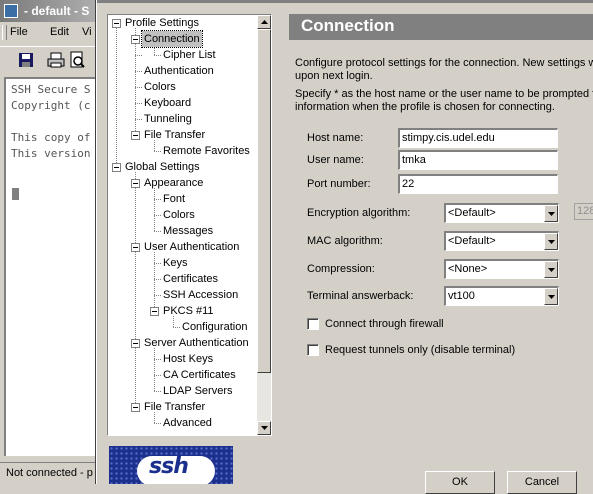 Image resolution: width=593 pixels, height=494 pixels. I want to click on tree-item-ssh-accession: SSH Accession, so click(200, 295).